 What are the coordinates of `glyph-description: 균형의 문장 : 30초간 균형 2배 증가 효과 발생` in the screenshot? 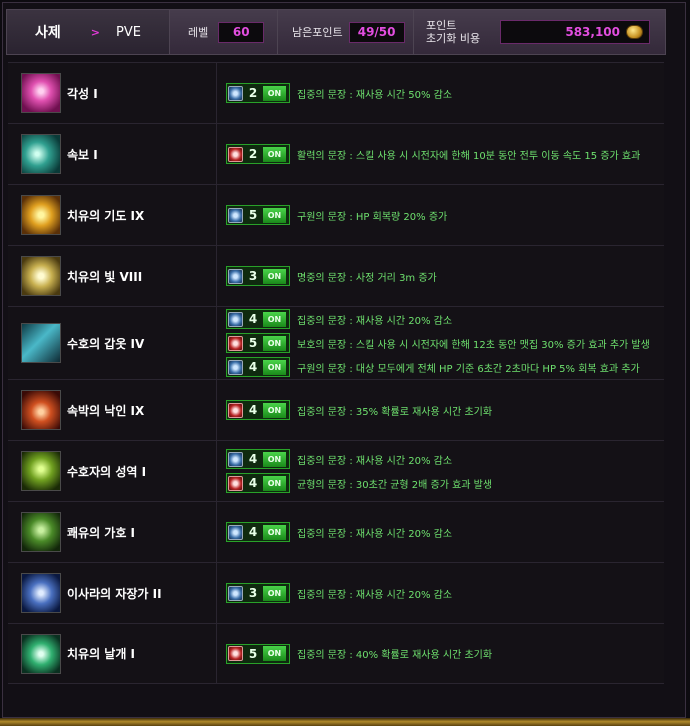 It's located at (395, 485).